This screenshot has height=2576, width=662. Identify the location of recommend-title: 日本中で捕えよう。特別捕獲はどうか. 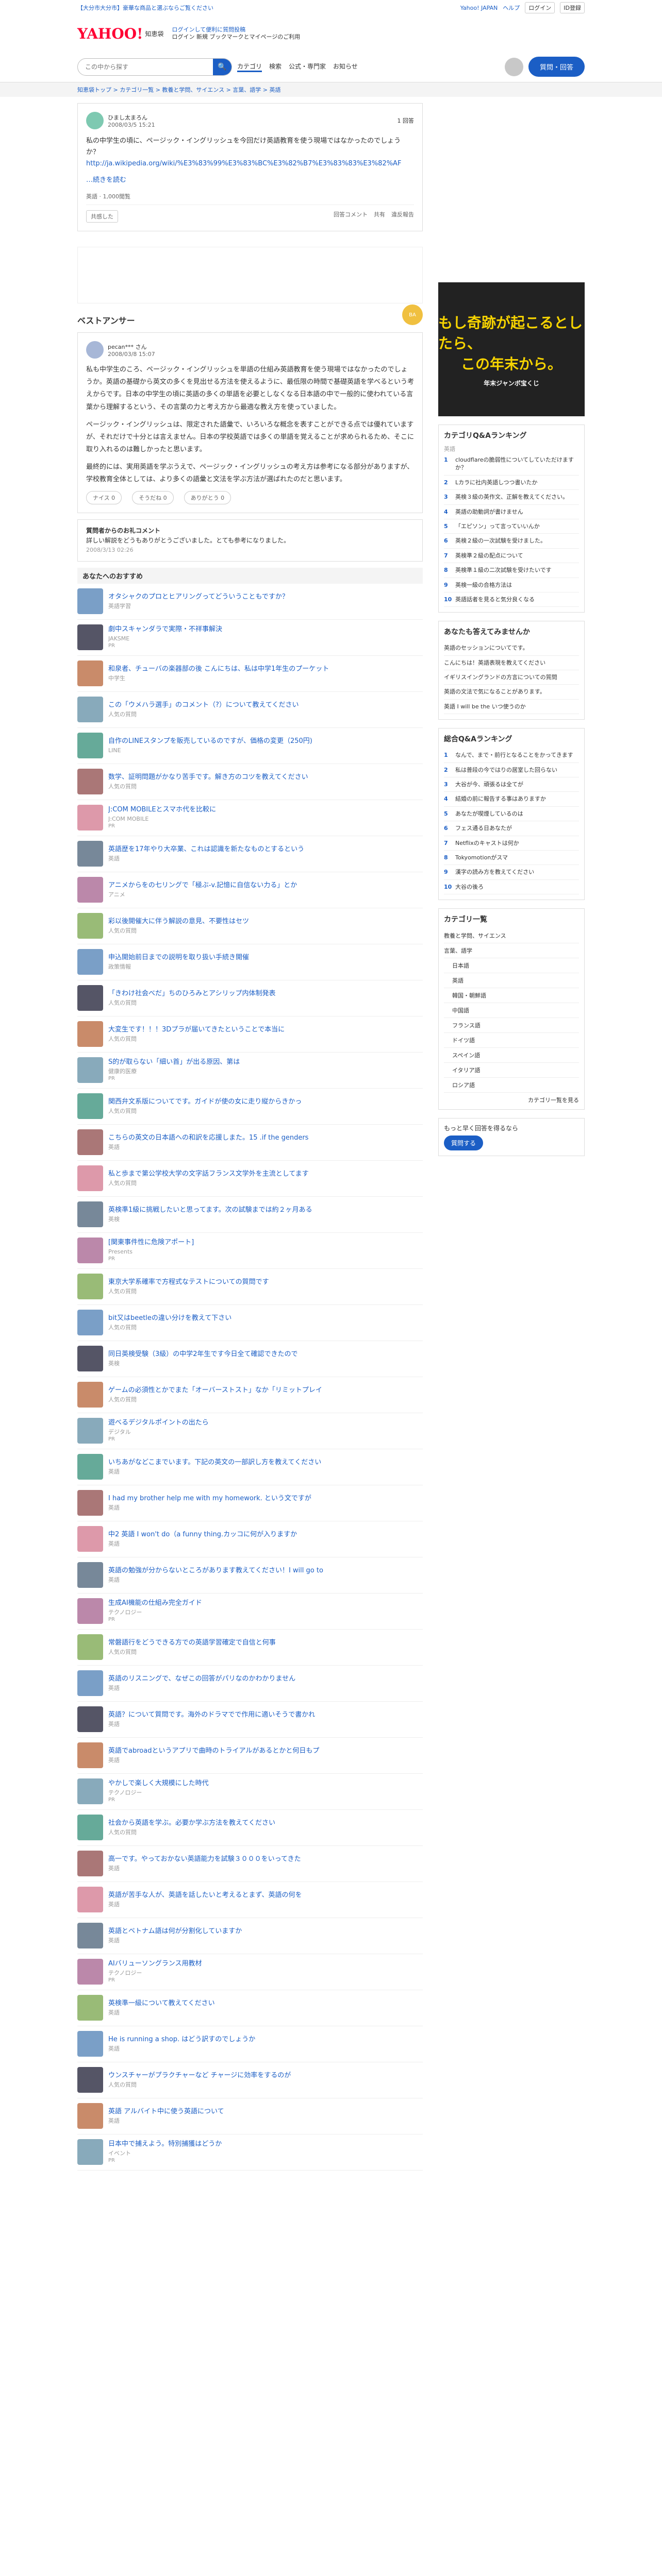
(266, 2144).